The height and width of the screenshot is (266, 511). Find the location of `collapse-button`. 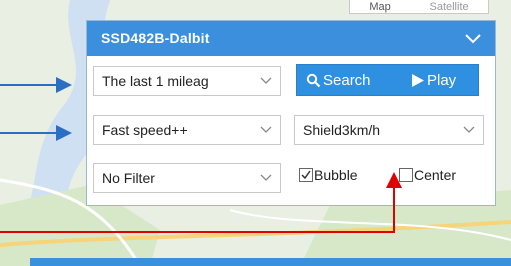

collapse-button is located at coordinates (473, 38).